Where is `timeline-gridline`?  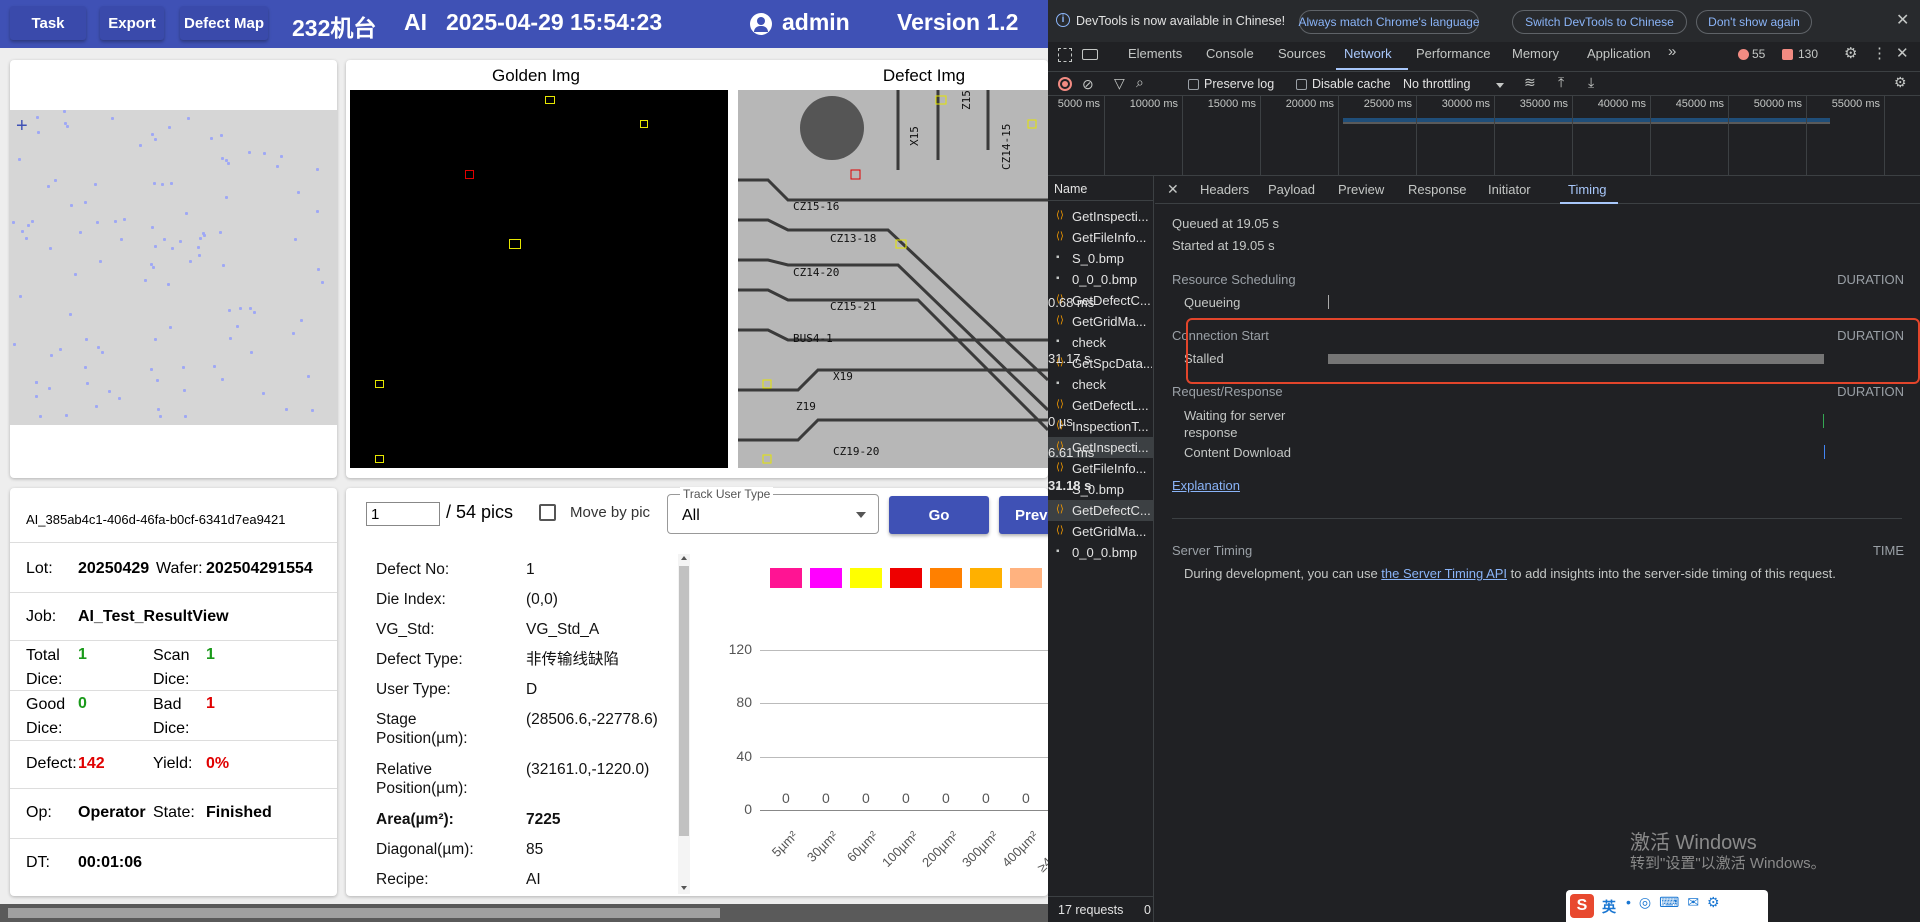
timeline-gridline is located at coordinates (1494, 136).